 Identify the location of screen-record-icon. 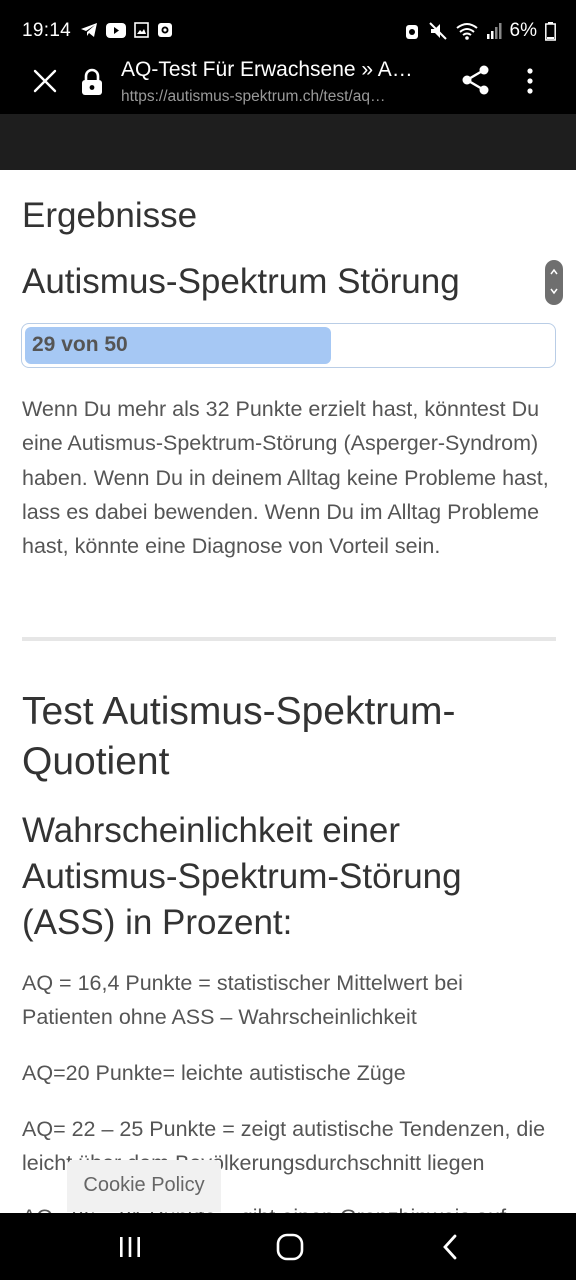
(165, 30).